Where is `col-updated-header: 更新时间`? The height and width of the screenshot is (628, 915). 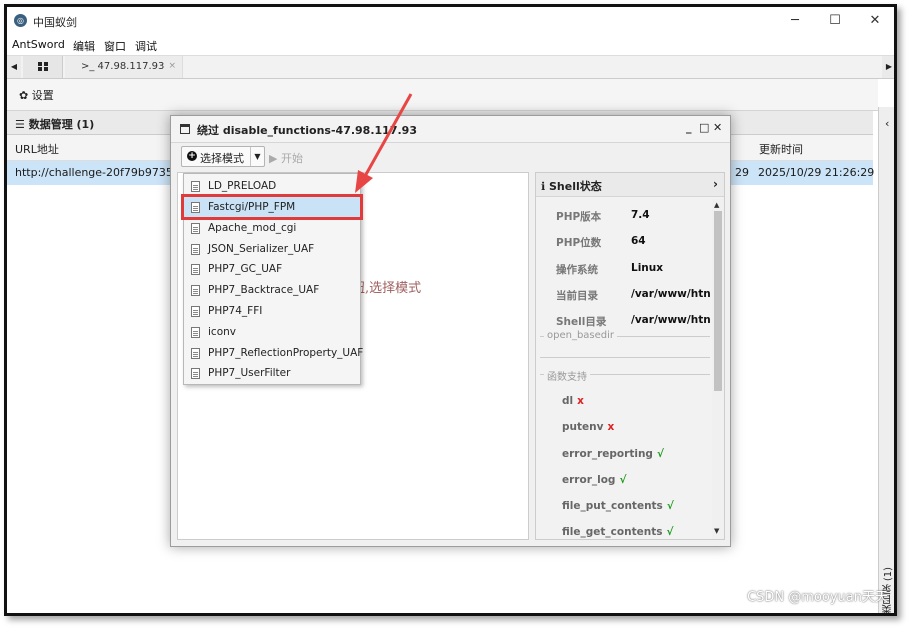
col-updated-header: 更新时间 is located at coordinates (781, 149).